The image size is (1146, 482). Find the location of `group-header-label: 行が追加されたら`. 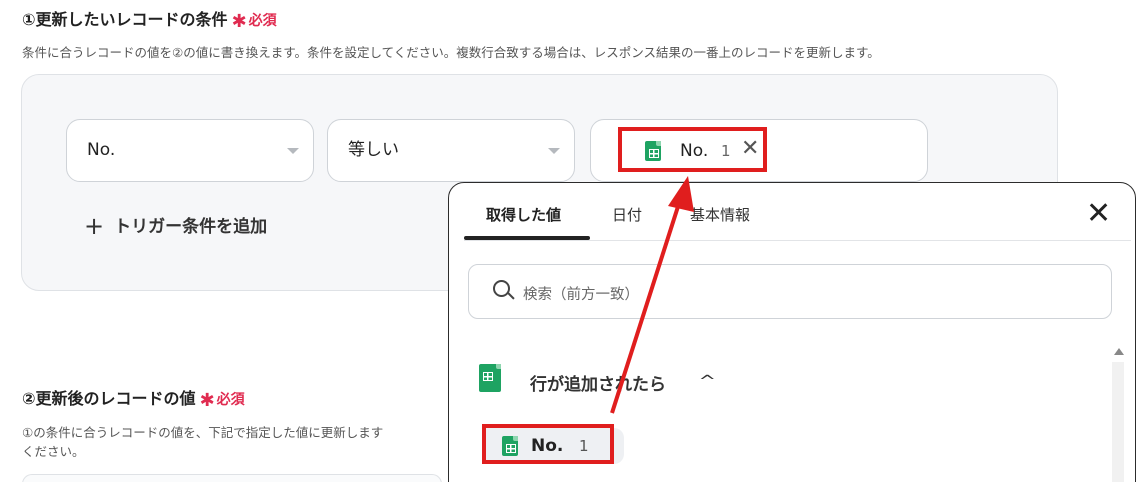

group-header-label: 行が追加されたら is located at coordinates (598, 382).